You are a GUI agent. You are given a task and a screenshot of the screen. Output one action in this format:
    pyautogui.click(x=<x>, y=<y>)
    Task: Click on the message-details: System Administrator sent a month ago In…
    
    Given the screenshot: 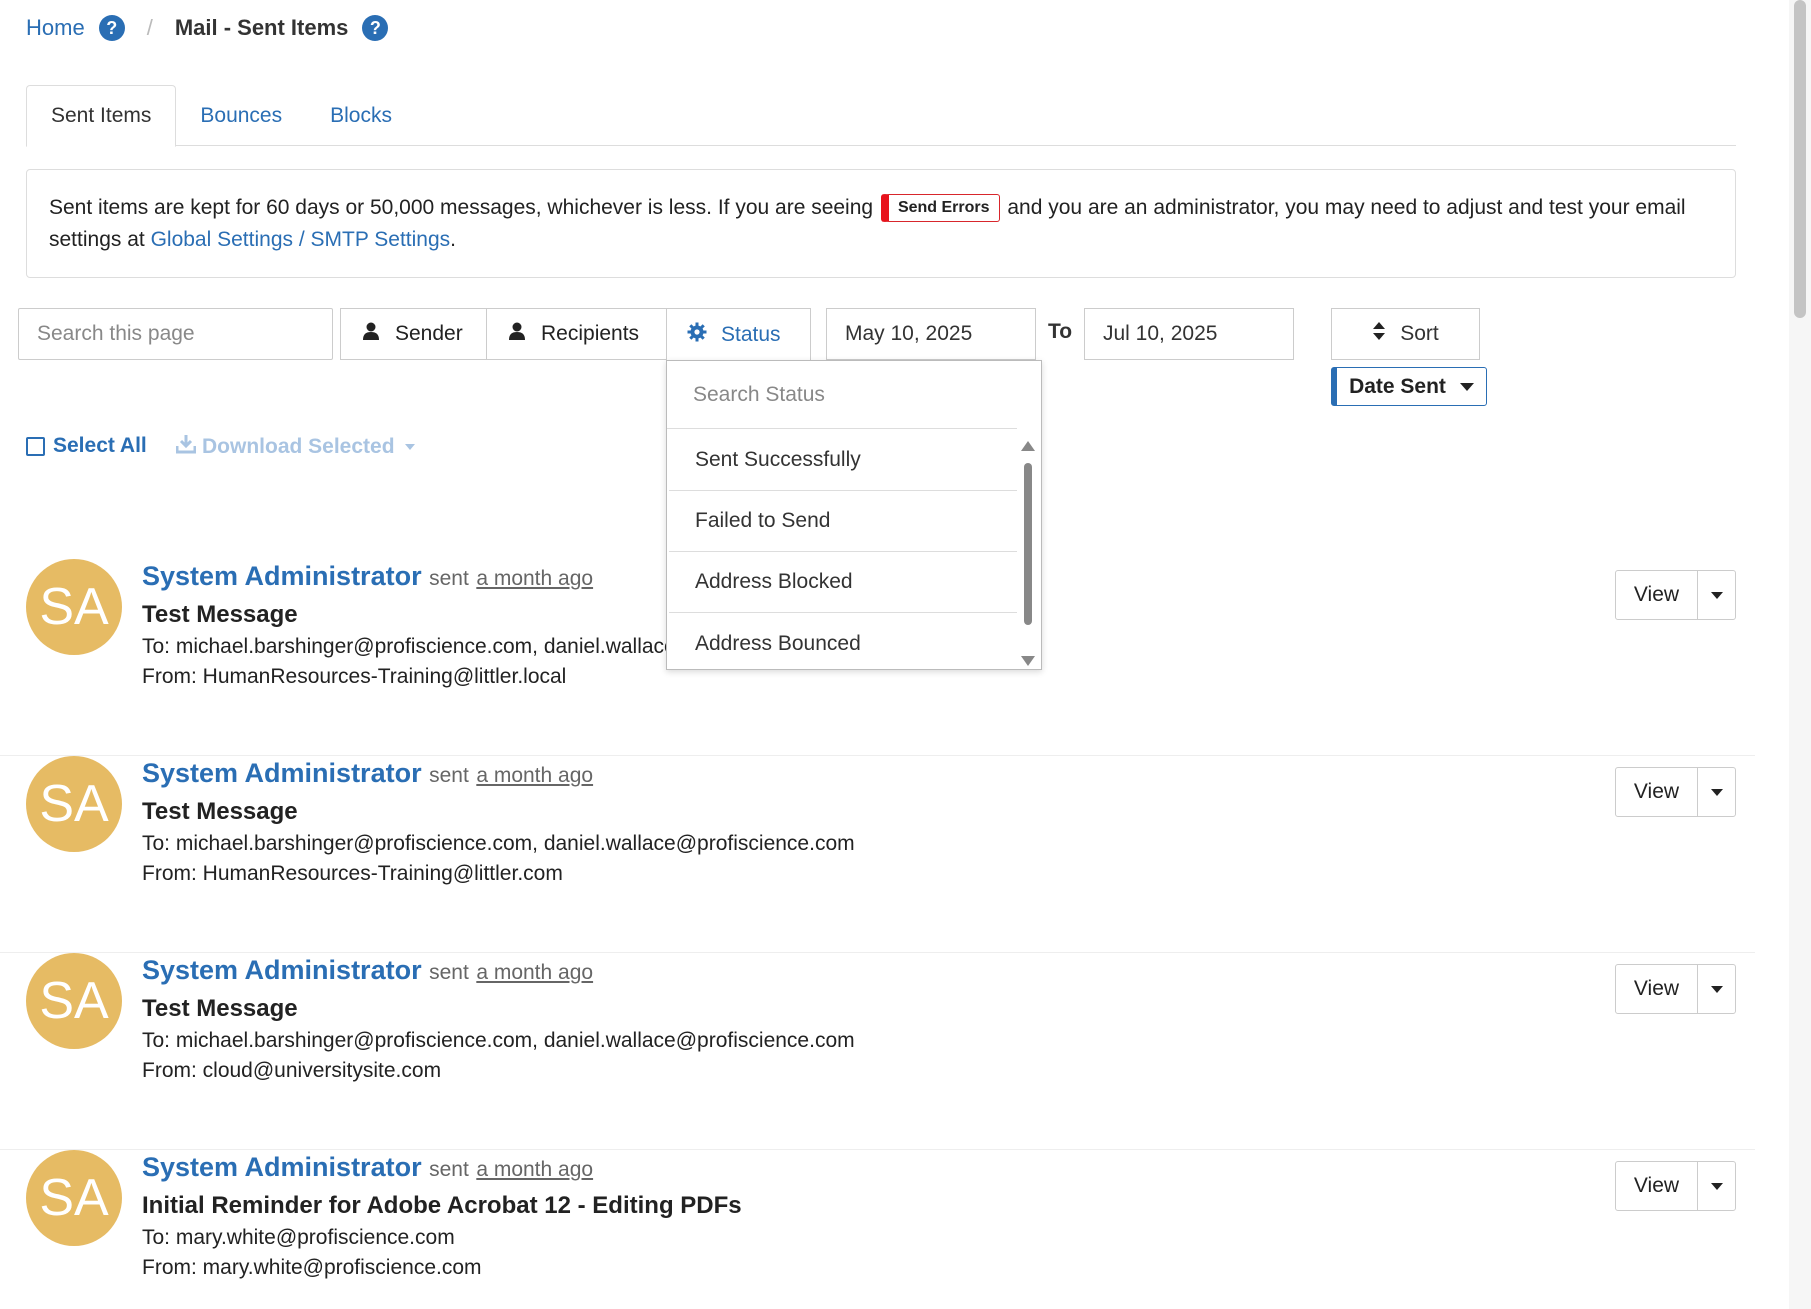 What is the action you would take?
    pyautogui.click(x=442, y=1216)
    